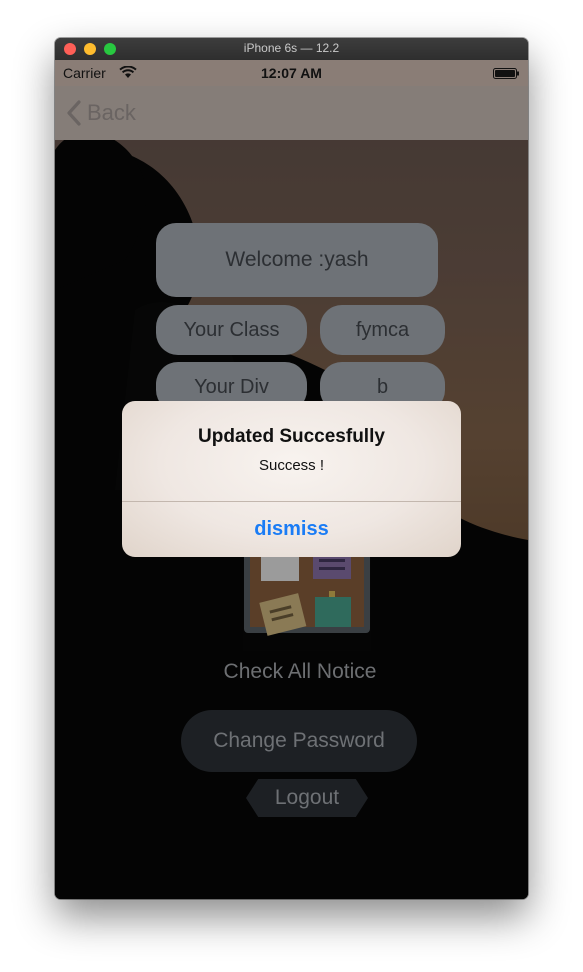  I want to click on alert-title: Updated Succesfully, so click(291, 436).